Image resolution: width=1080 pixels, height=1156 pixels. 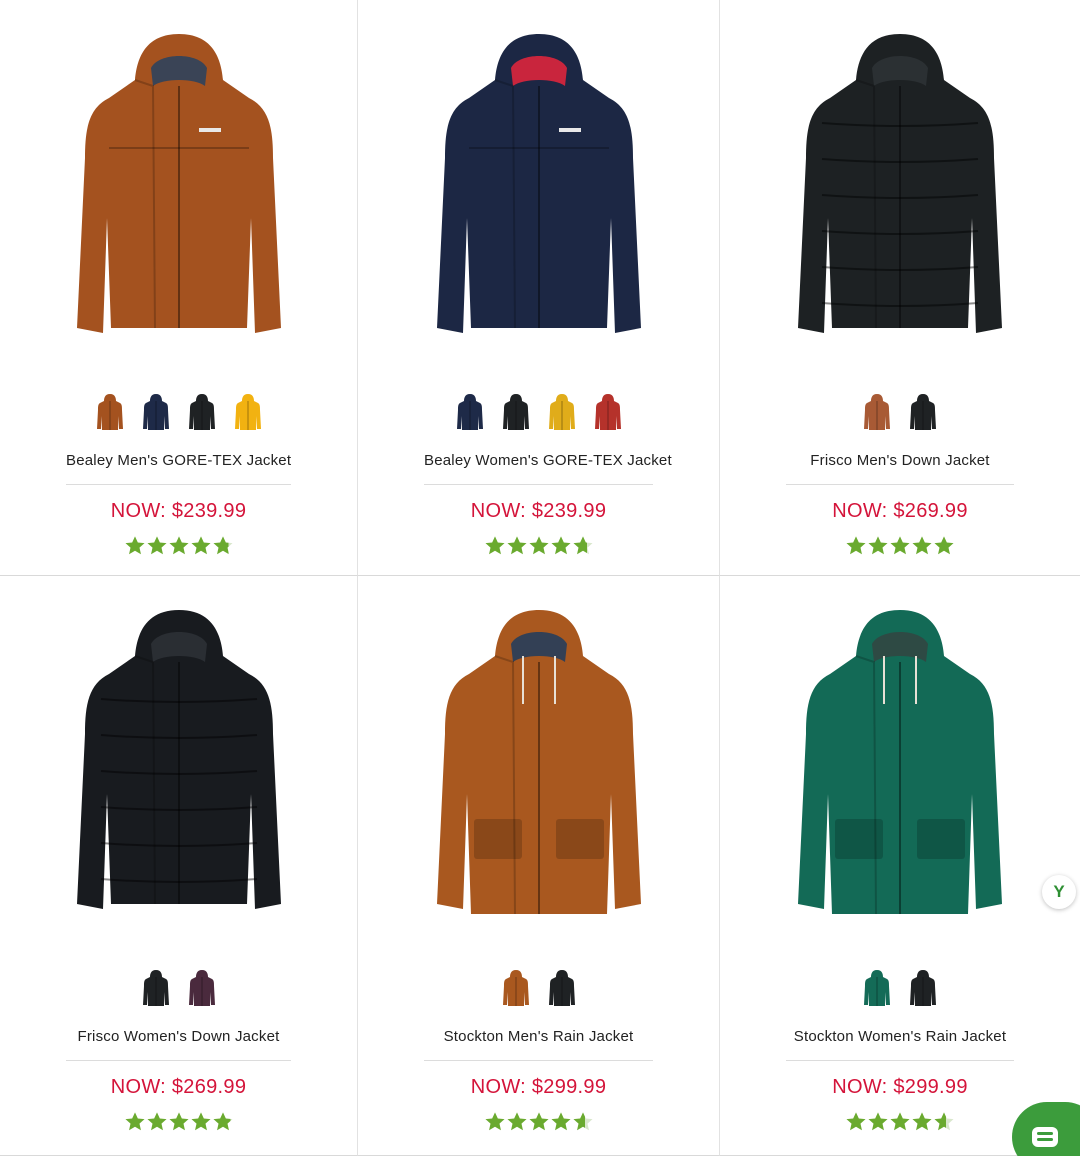 What do you see at coordinates (178, 460) in the screenshot?
I see `product-title: Bealey Men's GORE-TEX Jacket` at bounding box center [178, 460].